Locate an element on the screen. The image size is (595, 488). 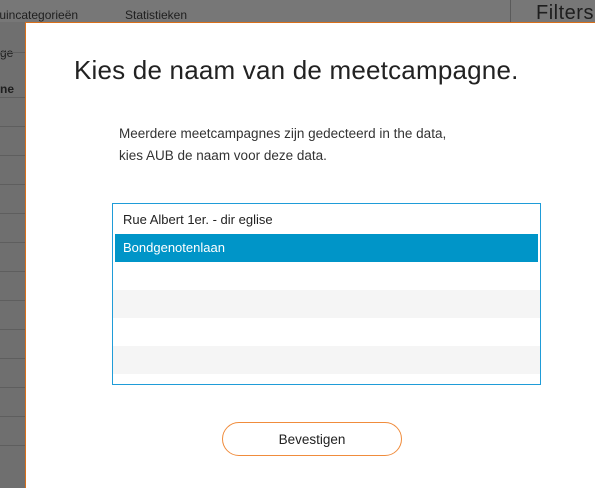
background-left-column: ge ne is located at coordinates (12, 255).